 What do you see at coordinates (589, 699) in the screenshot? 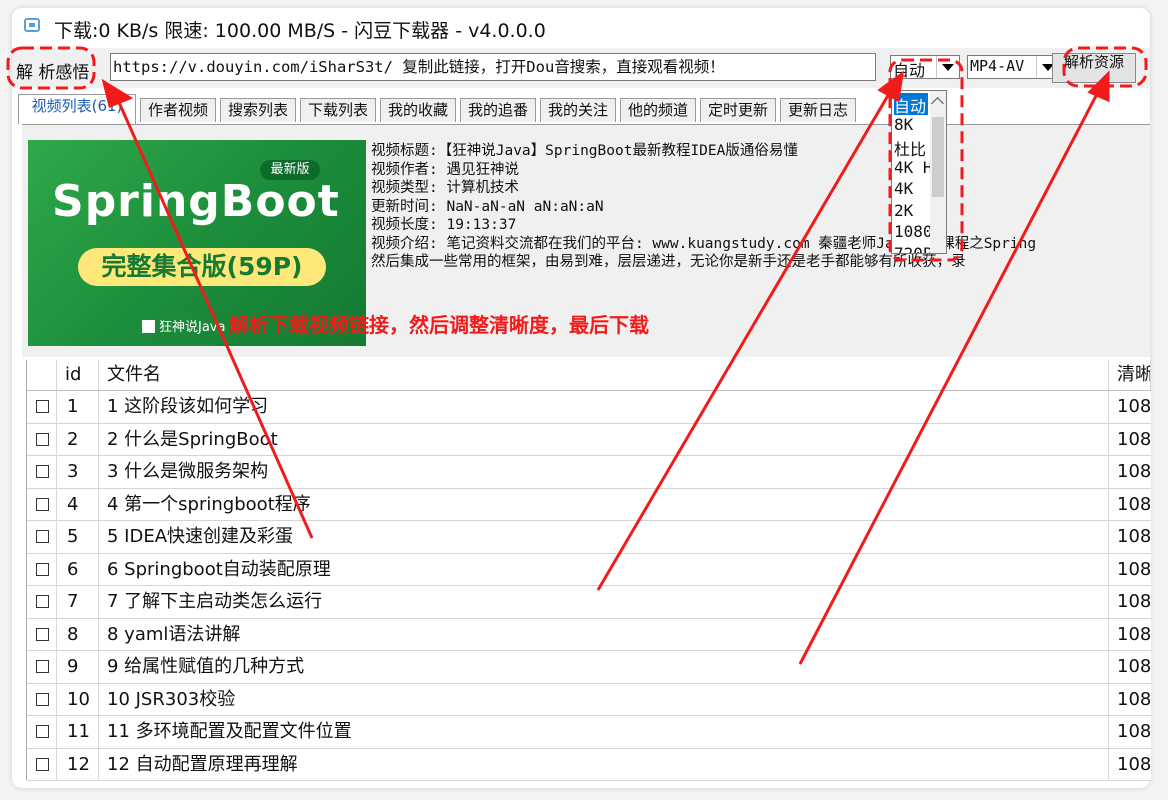
I see `table-row: 10 10 JSR303校验 108` at bounding box center [589, 699].